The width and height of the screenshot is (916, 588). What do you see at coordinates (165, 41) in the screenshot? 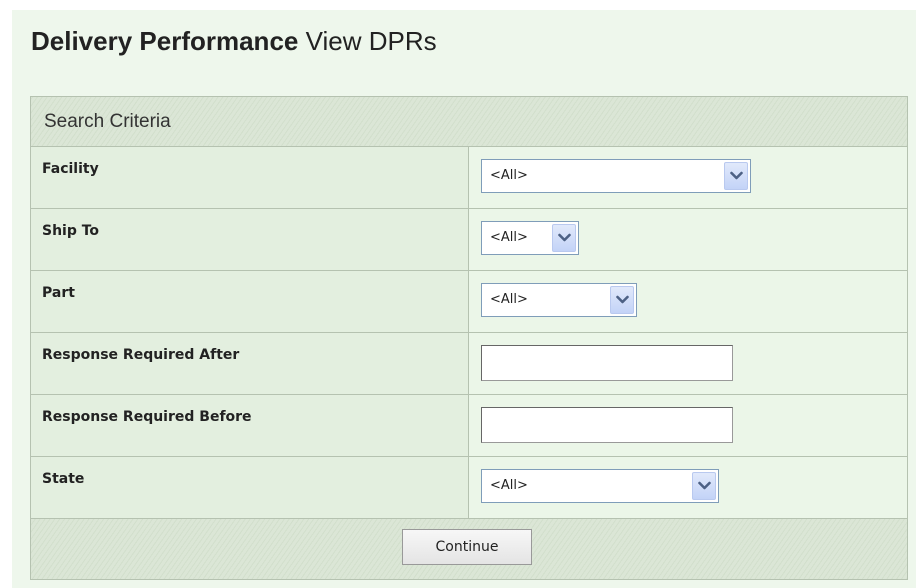
I see `page-title-main: Delivery Performance` at bounding box center [165, 41].